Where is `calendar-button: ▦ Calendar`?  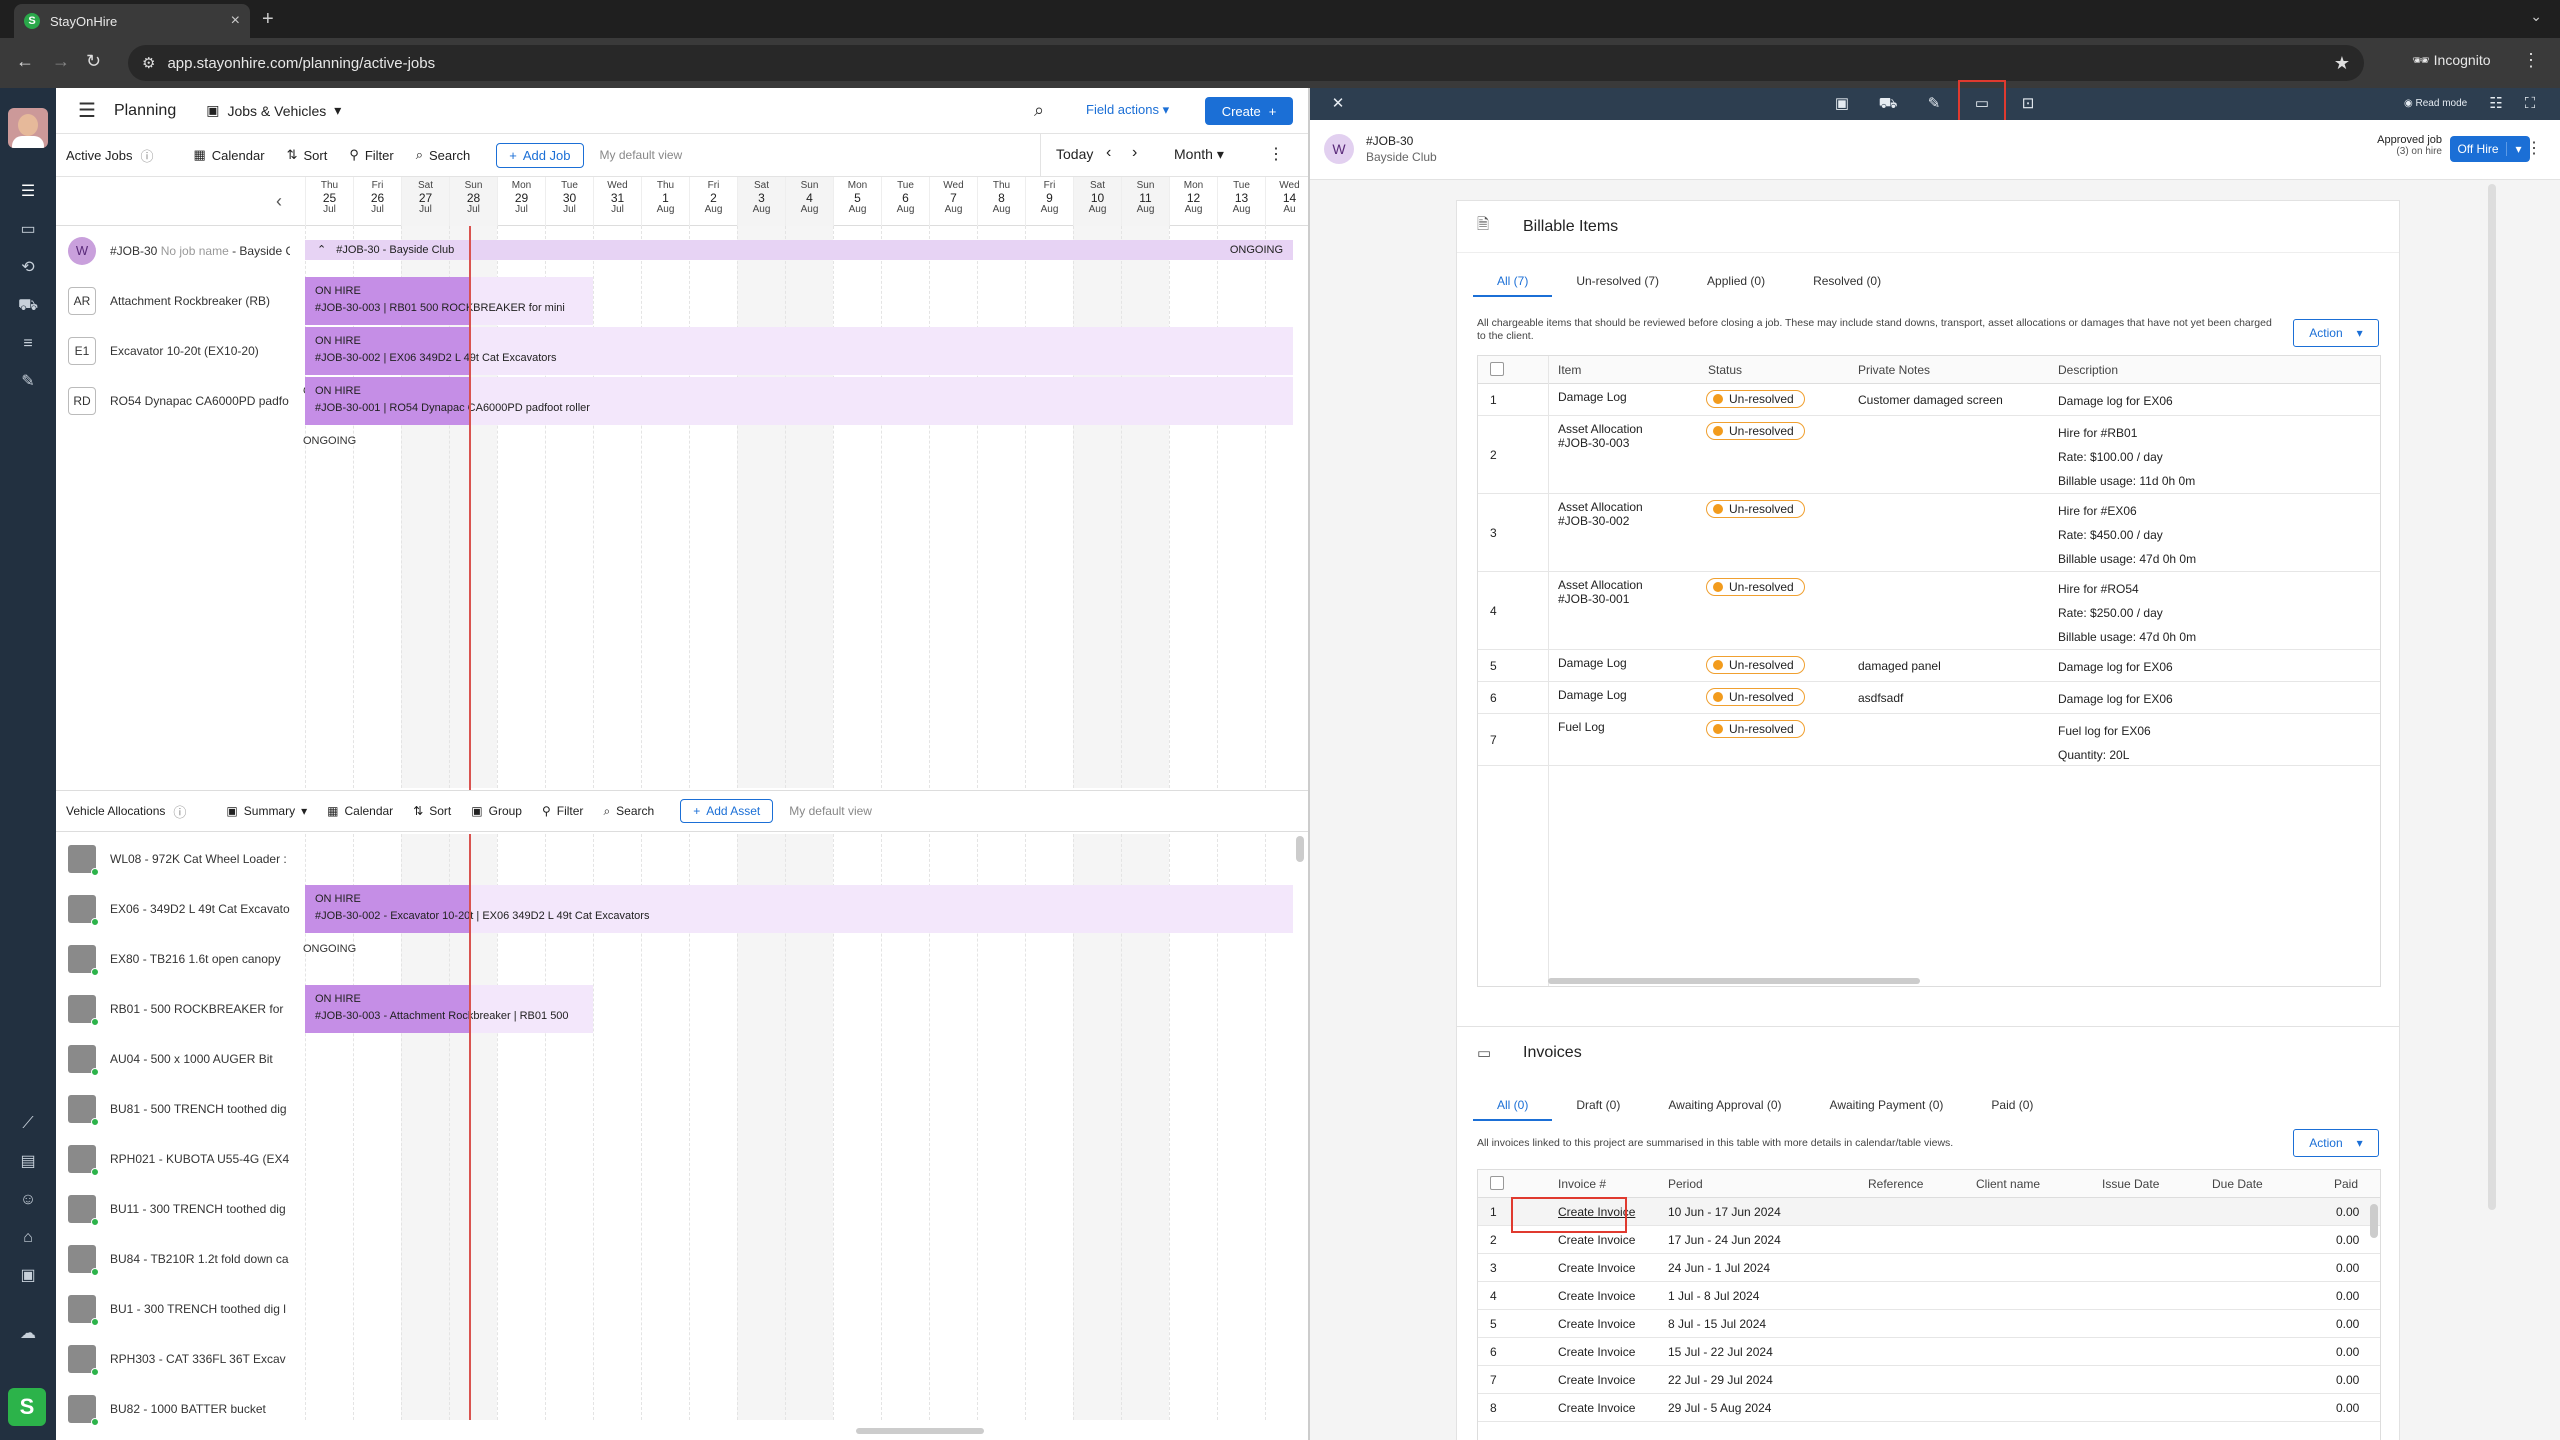
calendar-button: ▦ Calendar is located at coordinates (360, 811).